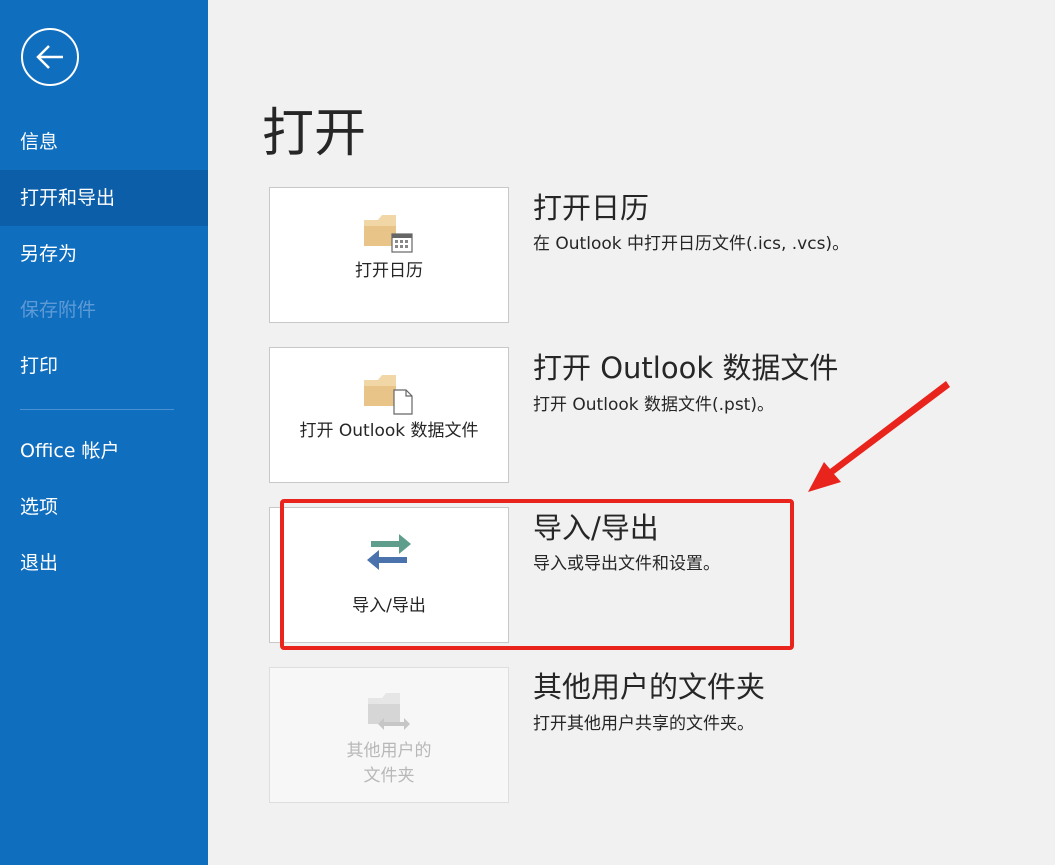 This screenshot has height=865, width=1055. Describe the element at coordinates (389, 235) in the screenshot. I see `folder-calendar-icon` at that location.